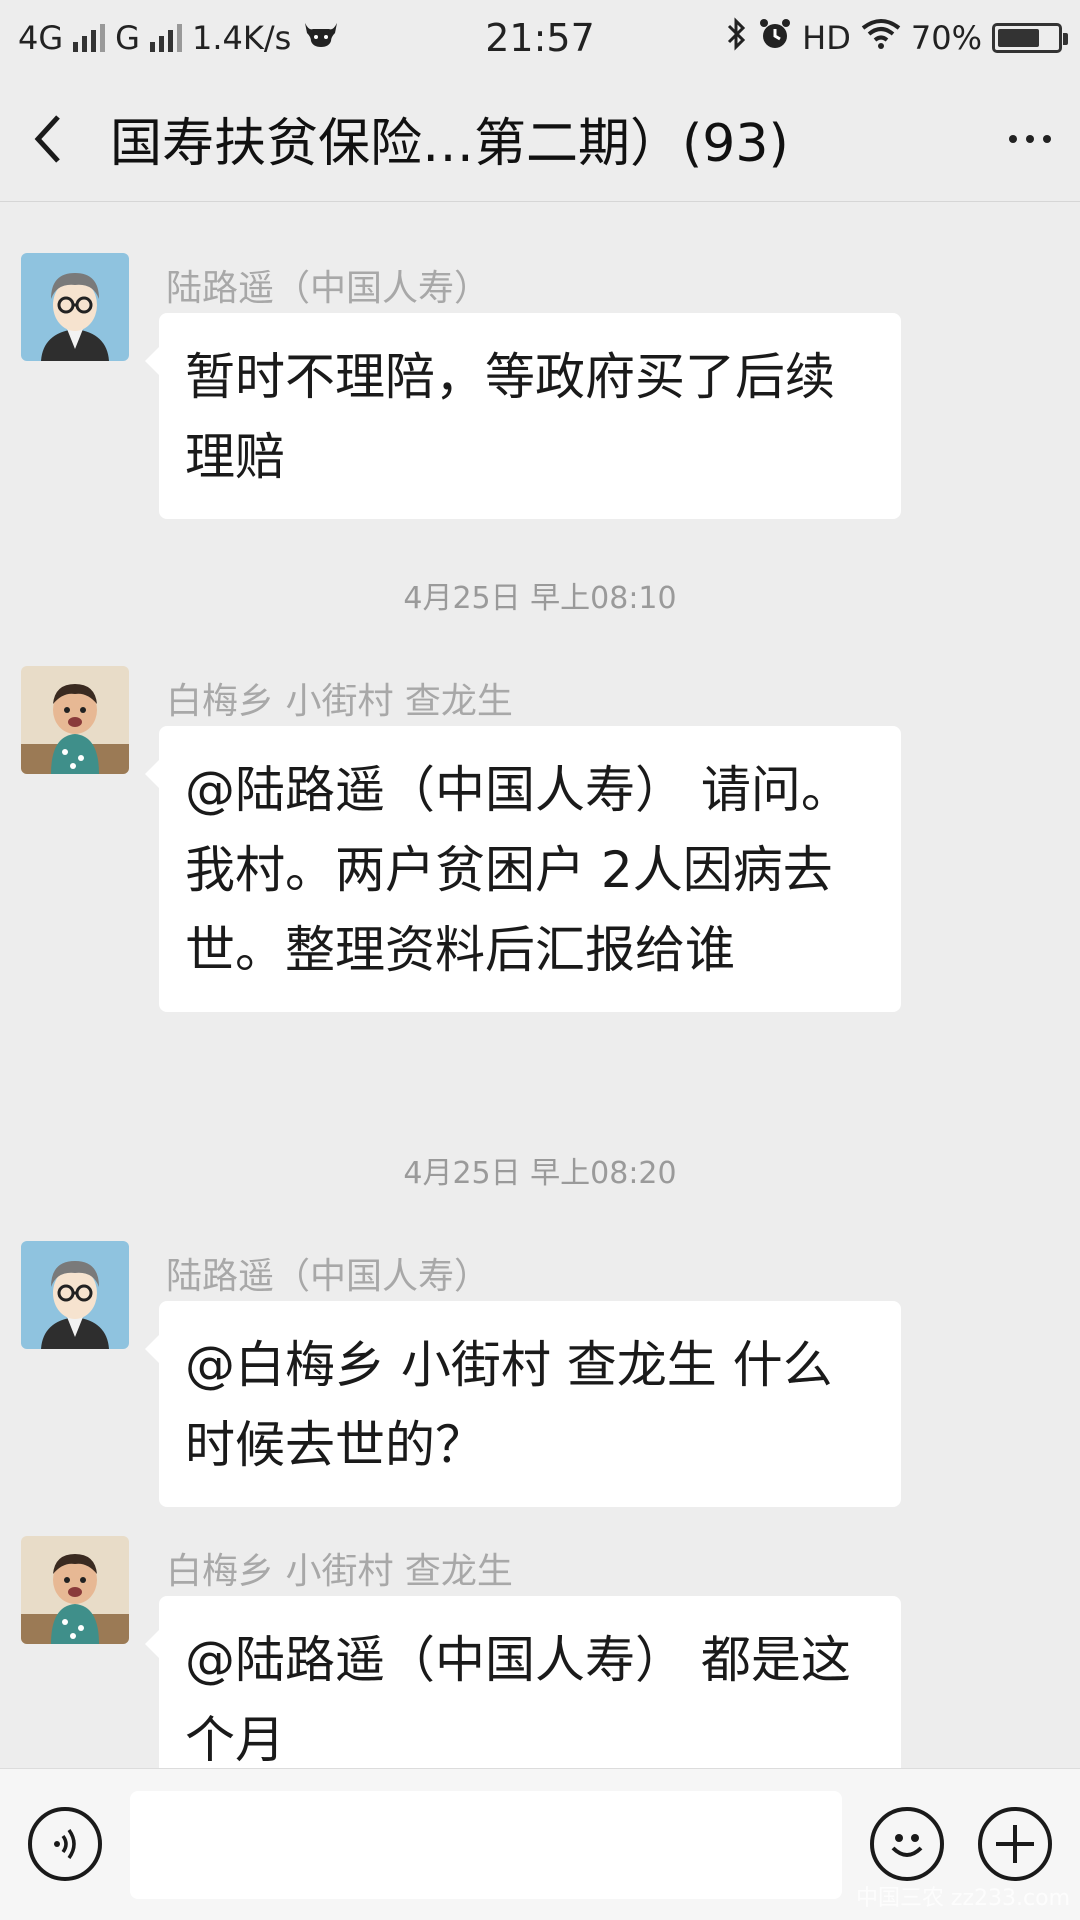 The width and height of the screenshot is (1080, 1920). What do you see at coordinates (826, 38) in the screenshot?
I see `hd-label: HD` at bounding box center [826, 38].